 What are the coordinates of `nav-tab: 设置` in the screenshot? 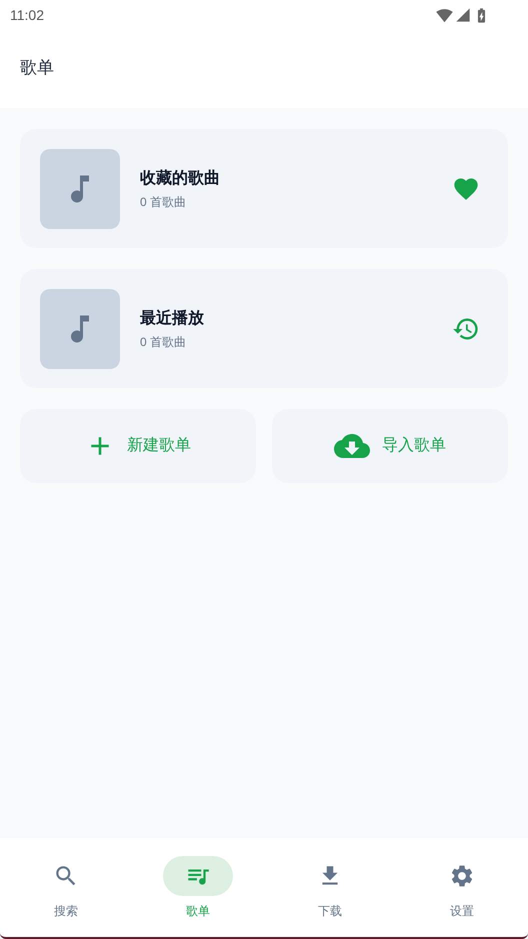 It's located at (462, 888).